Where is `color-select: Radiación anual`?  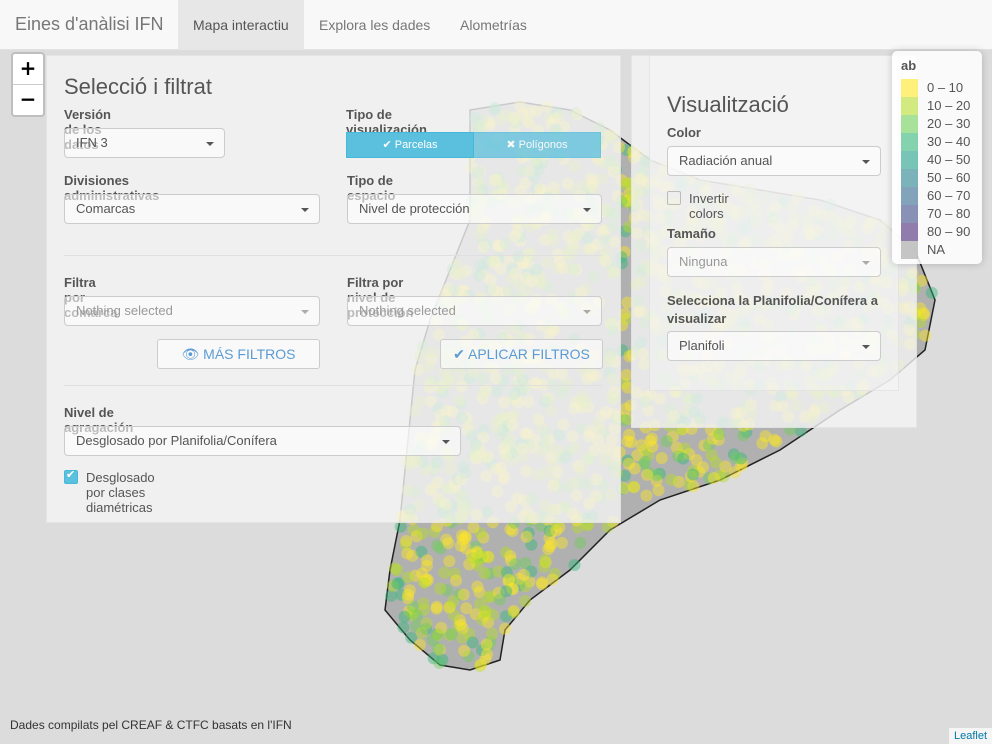 color-select: Radiación anual is located at coordinates (774, 161).